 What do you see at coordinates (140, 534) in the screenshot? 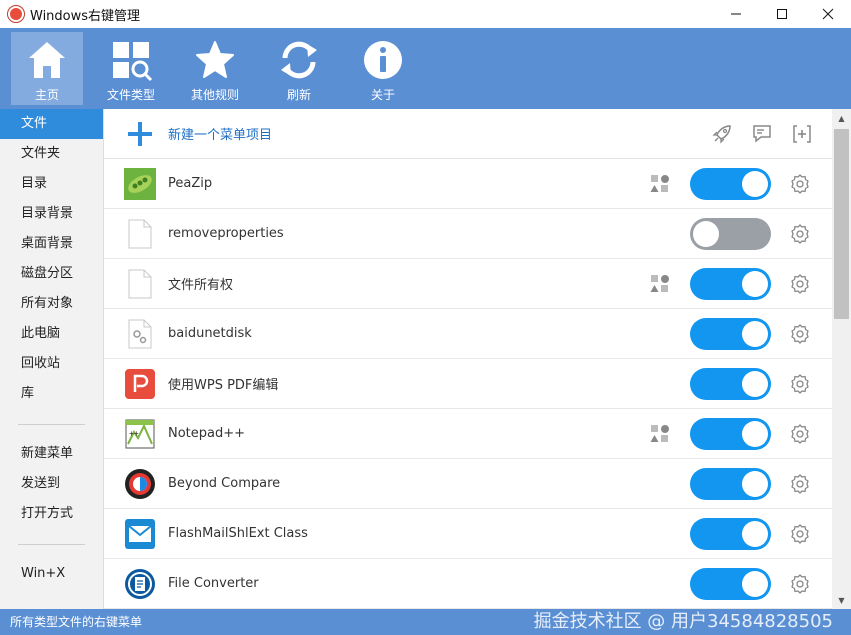
I see `flashmail-icon` at bounding box center [140, 534].